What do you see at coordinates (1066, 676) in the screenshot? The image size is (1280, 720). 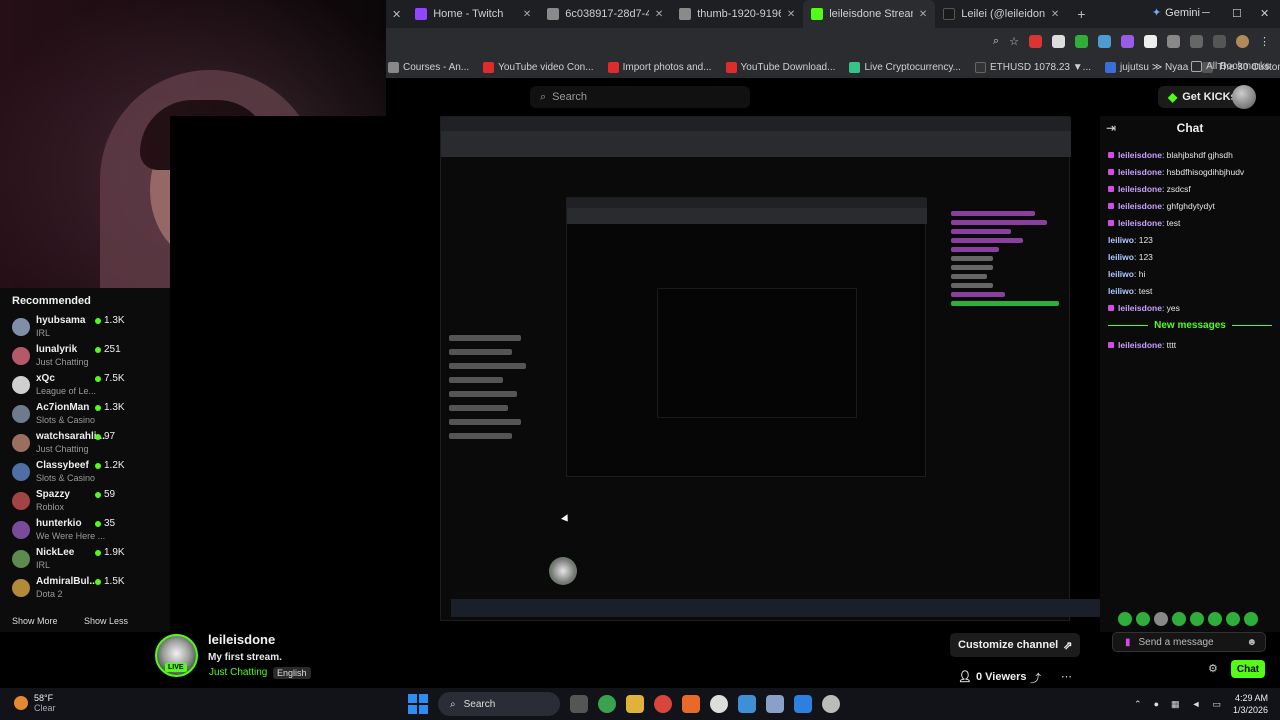 I see `more-icon: ⋯` at bounding box center [1066, 676].